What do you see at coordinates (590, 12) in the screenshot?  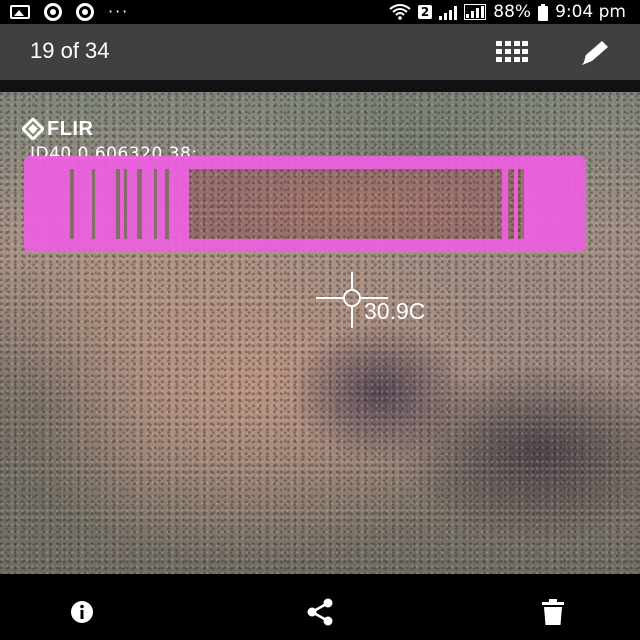 I see `clock: 9:04 pm` at bounding box center [590, 12].